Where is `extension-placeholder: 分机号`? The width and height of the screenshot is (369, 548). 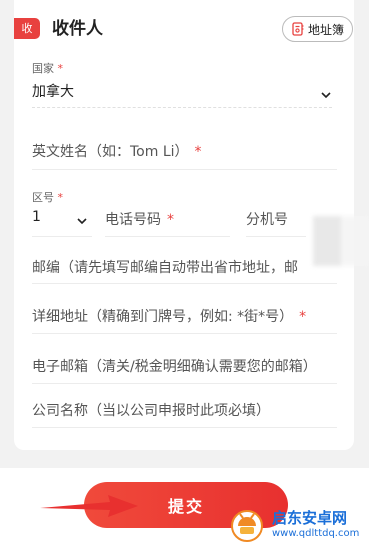
extension-placeholder: 分机号 is located at coordinates (267, 220).